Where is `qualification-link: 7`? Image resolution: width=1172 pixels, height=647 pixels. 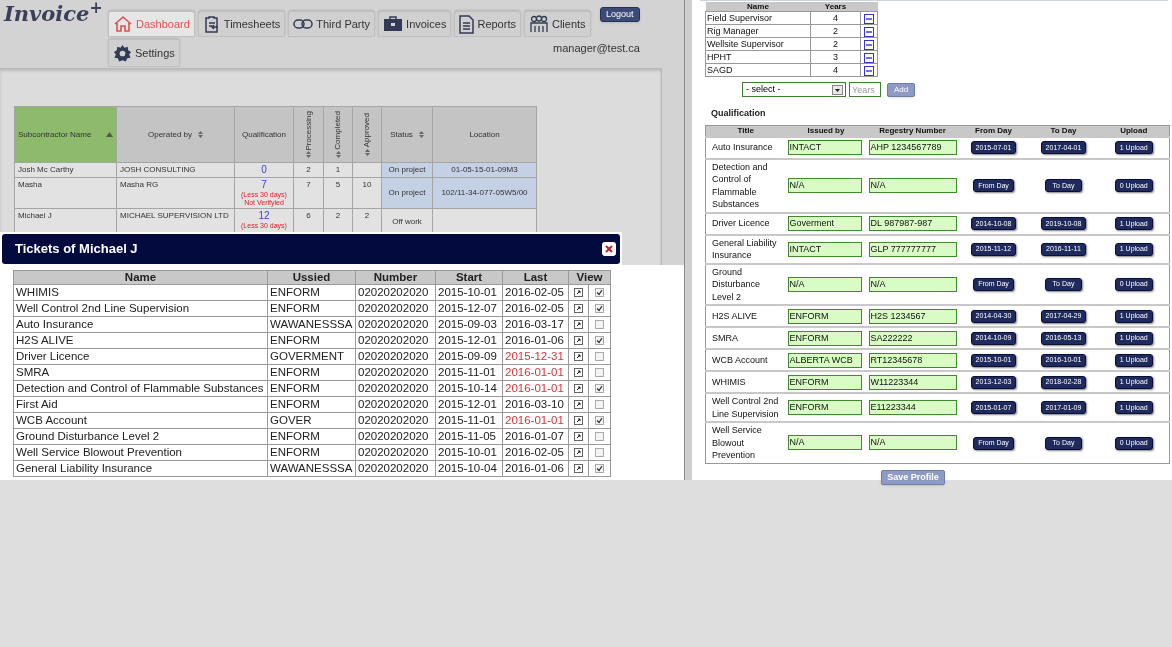 qualification-link: 7 is located at coordinates (264, 185).